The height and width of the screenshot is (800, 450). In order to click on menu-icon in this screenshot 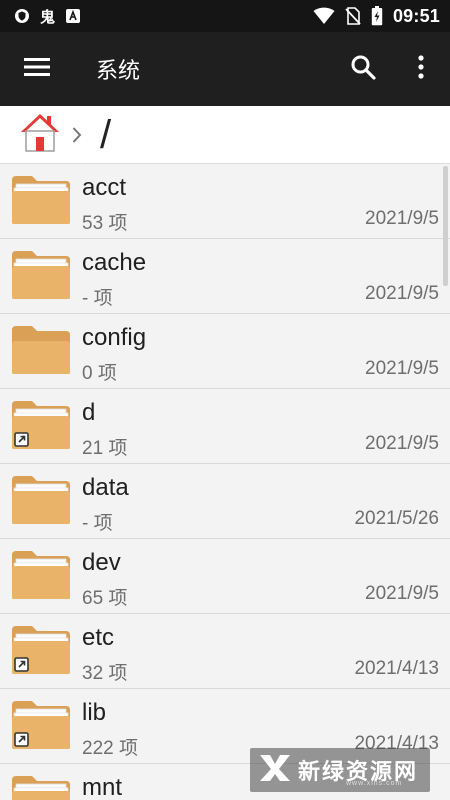, I will do `click(37, 69)`.